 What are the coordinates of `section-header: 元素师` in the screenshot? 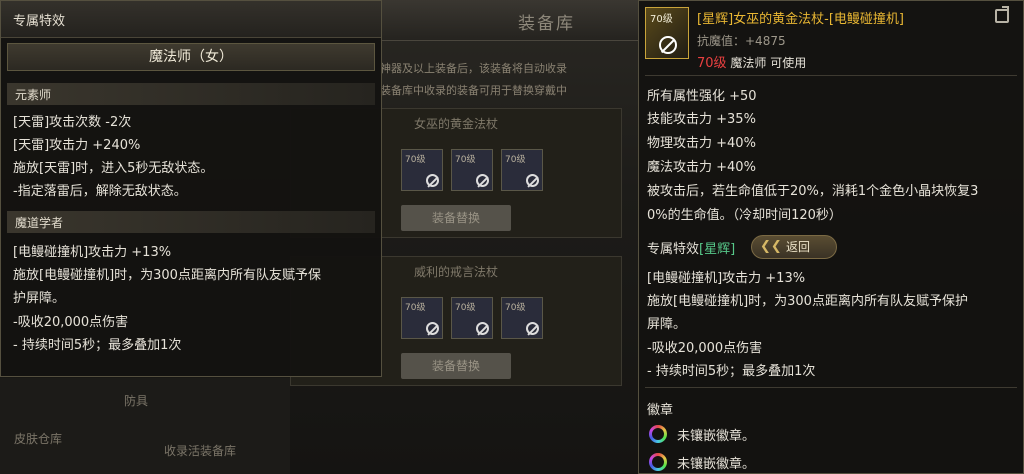 It's located at (191, 94).